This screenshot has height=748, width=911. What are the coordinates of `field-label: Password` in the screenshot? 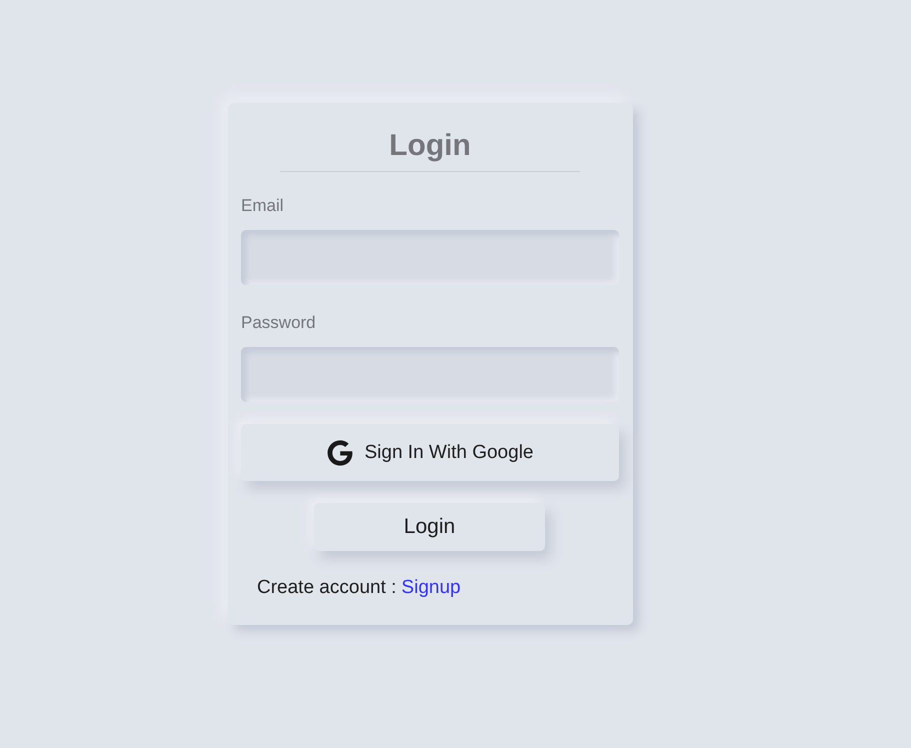 It's located at (279, 323).